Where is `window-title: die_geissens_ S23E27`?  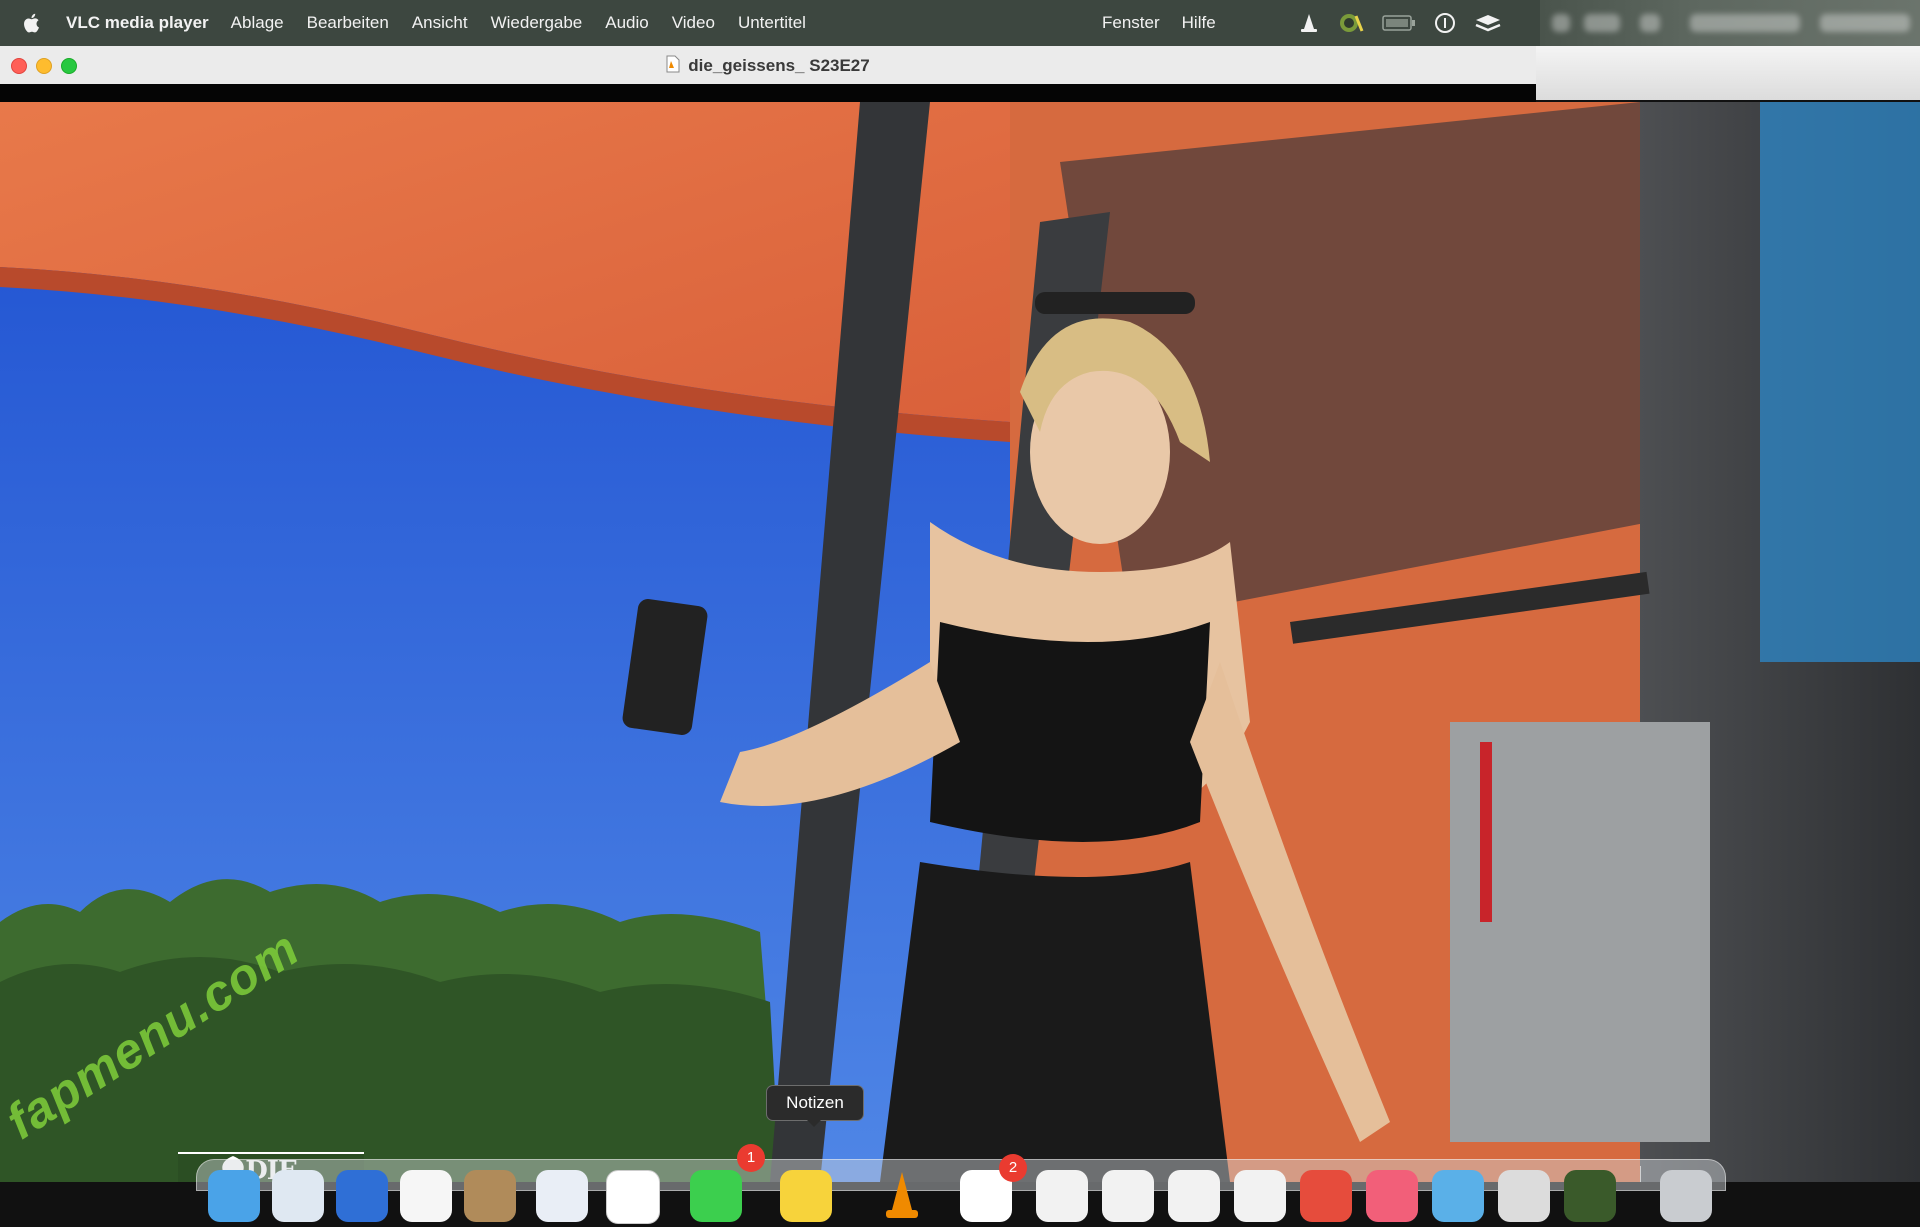
window-title: die_geissens_ S23E27 is located at coordinates (768, 66).